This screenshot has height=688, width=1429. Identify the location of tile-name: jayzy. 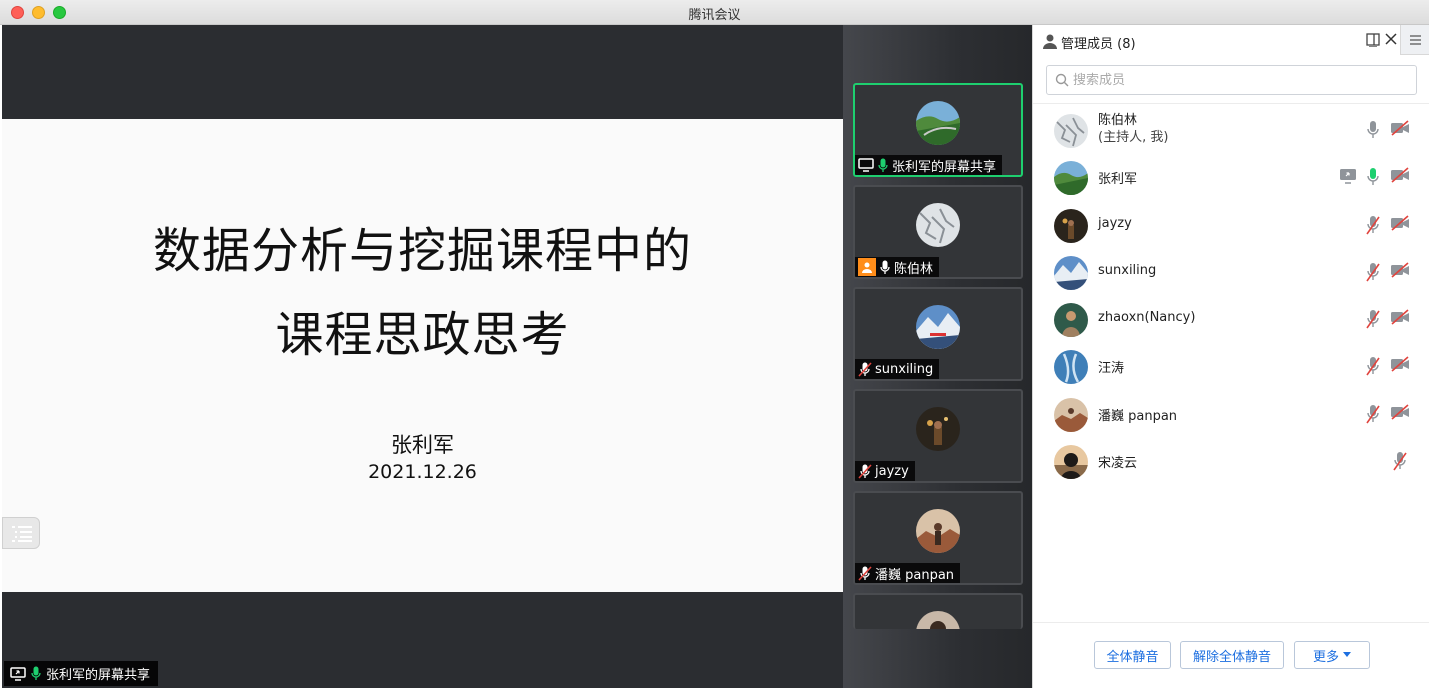
(892, 471).